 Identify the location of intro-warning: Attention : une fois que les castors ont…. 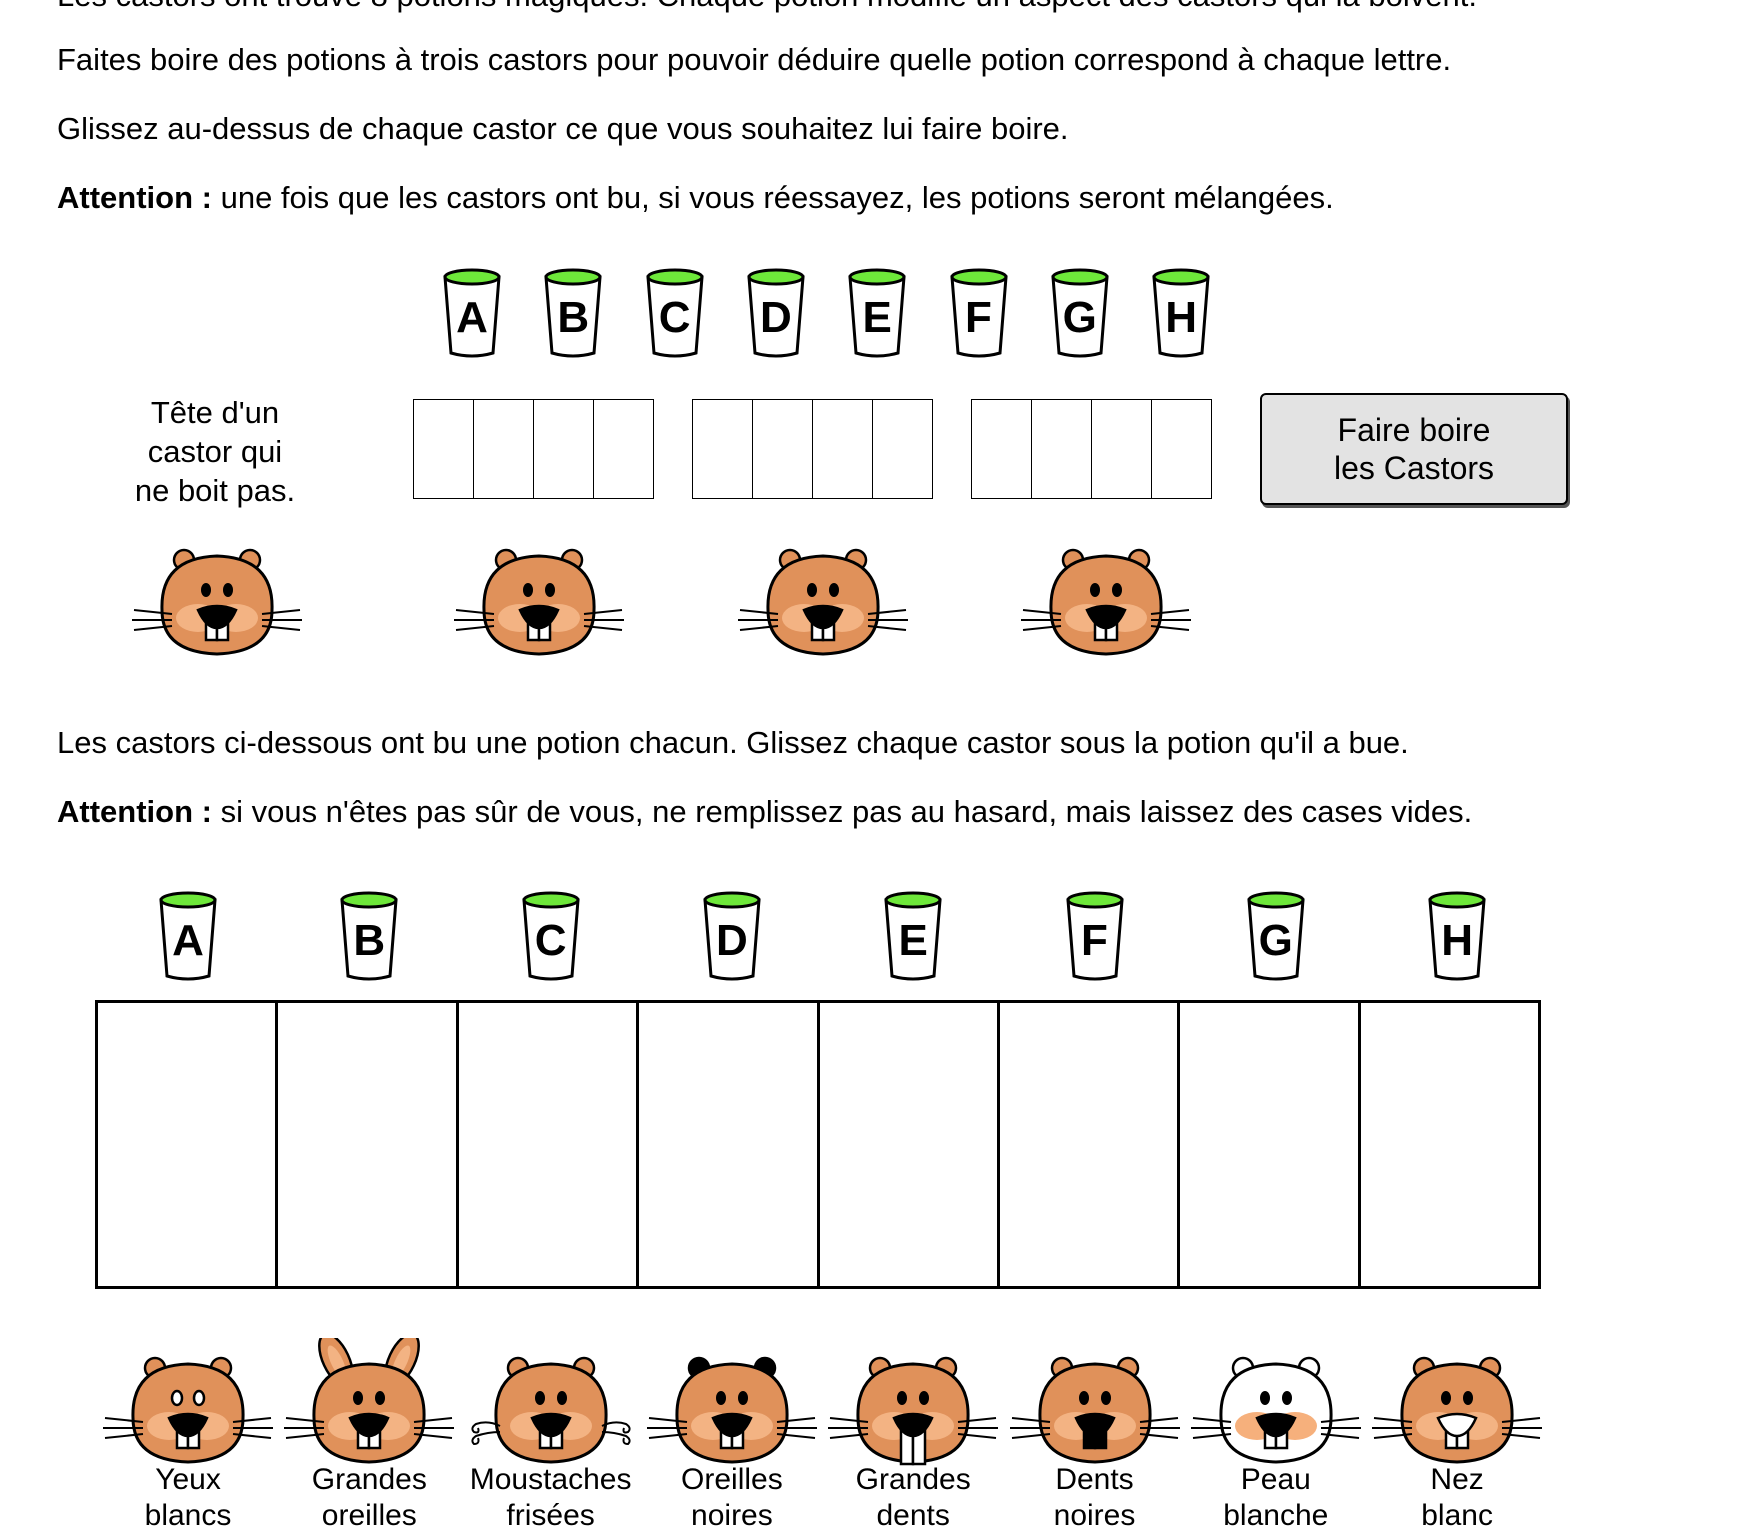
(695, 198).